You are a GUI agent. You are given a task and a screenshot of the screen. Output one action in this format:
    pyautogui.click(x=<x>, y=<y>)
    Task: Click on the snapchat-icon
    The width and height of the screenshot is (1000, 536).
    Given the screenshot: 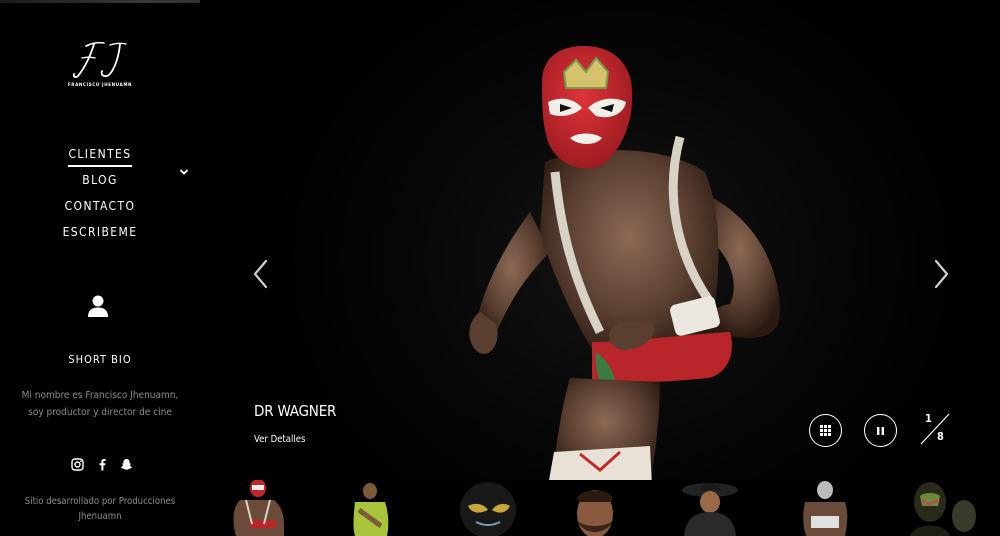 What is the action you would take?
    pyautogui.click(x=126, y=463)
    